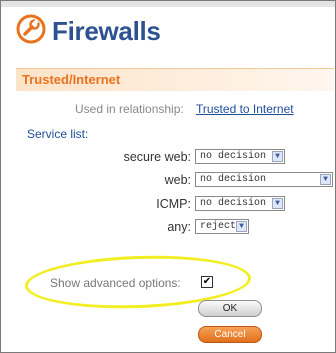 The width and height of the screenshot is (336, 353). What do you see at coordinates (233, 203) in the screenshot?
I see `icmp-select-value: no decision` at bounding box center [233, 203].